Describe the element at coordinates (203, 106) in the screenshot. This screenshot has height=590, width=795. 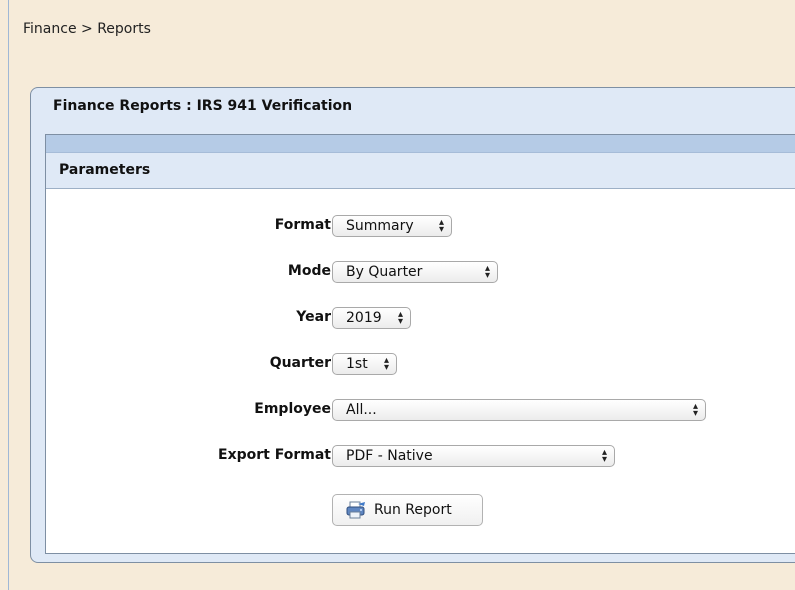
I see `panel-title: Finance Reports : IRS 941 Verification` at that location.